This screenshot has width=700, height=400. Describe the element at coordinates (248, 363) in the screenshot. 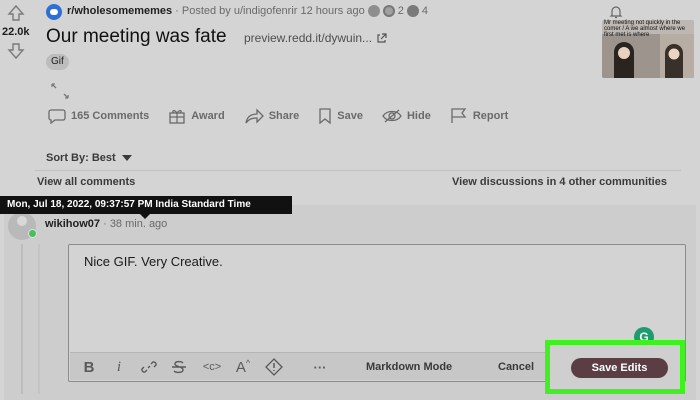

I see `caret-up-icon: ^` at that location.